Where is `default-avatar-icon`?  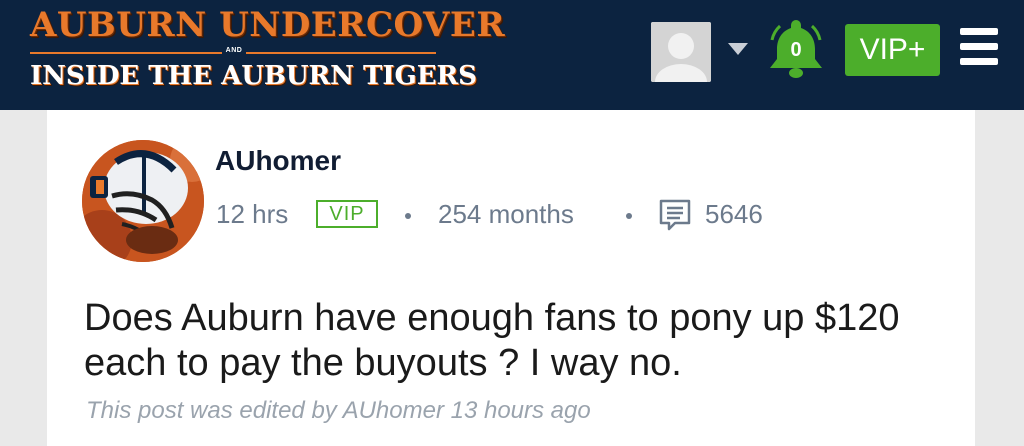
default-avatar-icon is located at coordinates (681, 52).